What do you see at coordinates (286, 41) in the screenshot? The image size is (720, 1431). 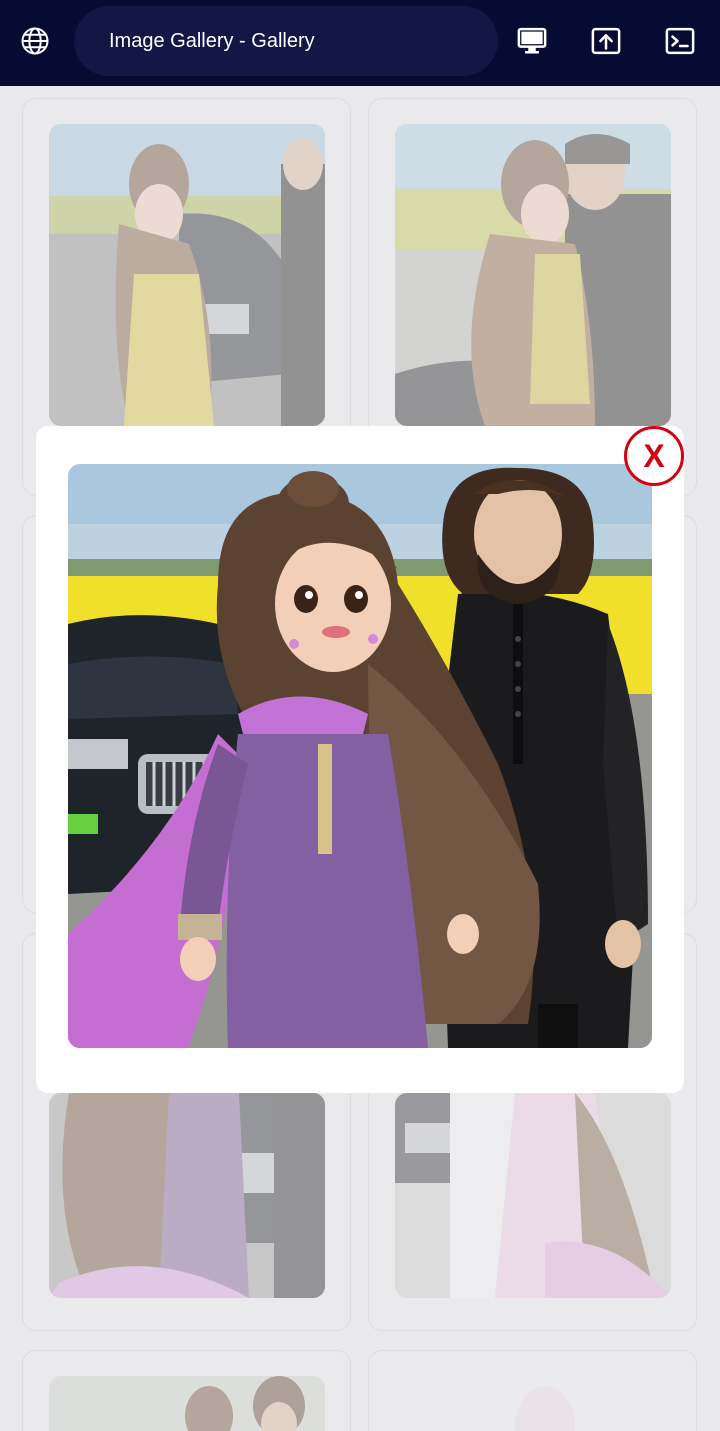 I see `page-title: Image Gallery - Gallery` at bounding box center [286, 41].